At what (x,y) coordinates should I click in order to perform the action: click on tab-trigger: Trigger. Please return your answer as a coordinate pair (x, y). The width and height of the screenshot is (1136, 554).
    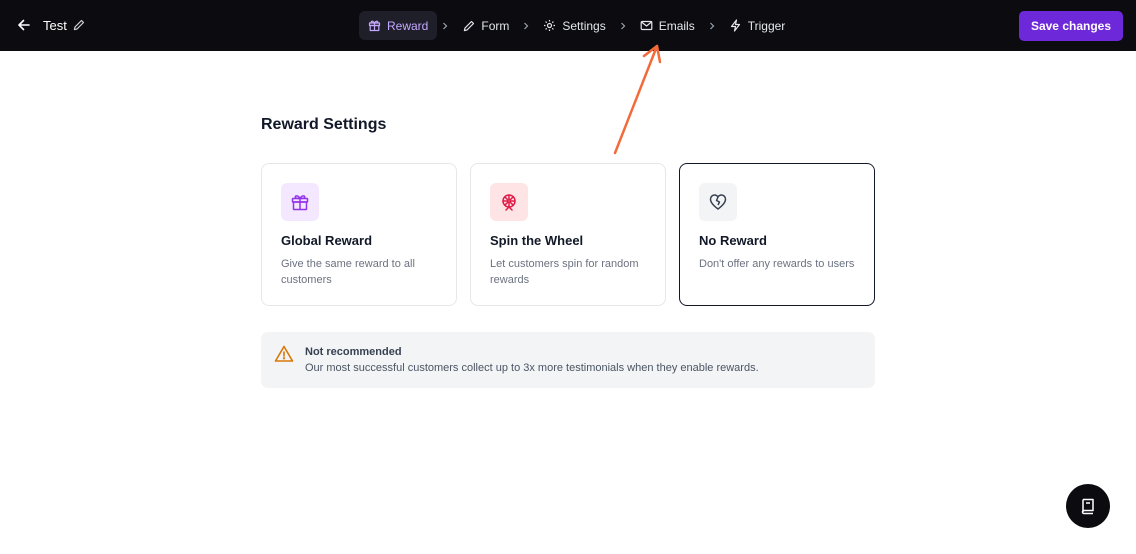
    Looking at the image, I should click on (757, 25).